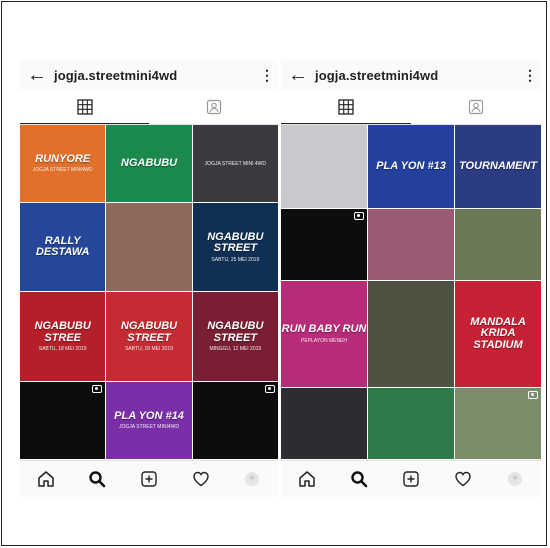 This screenshot has height=548, width=550. I want to click on post-title-text: NGABUBU STREE, so click(62, 332).